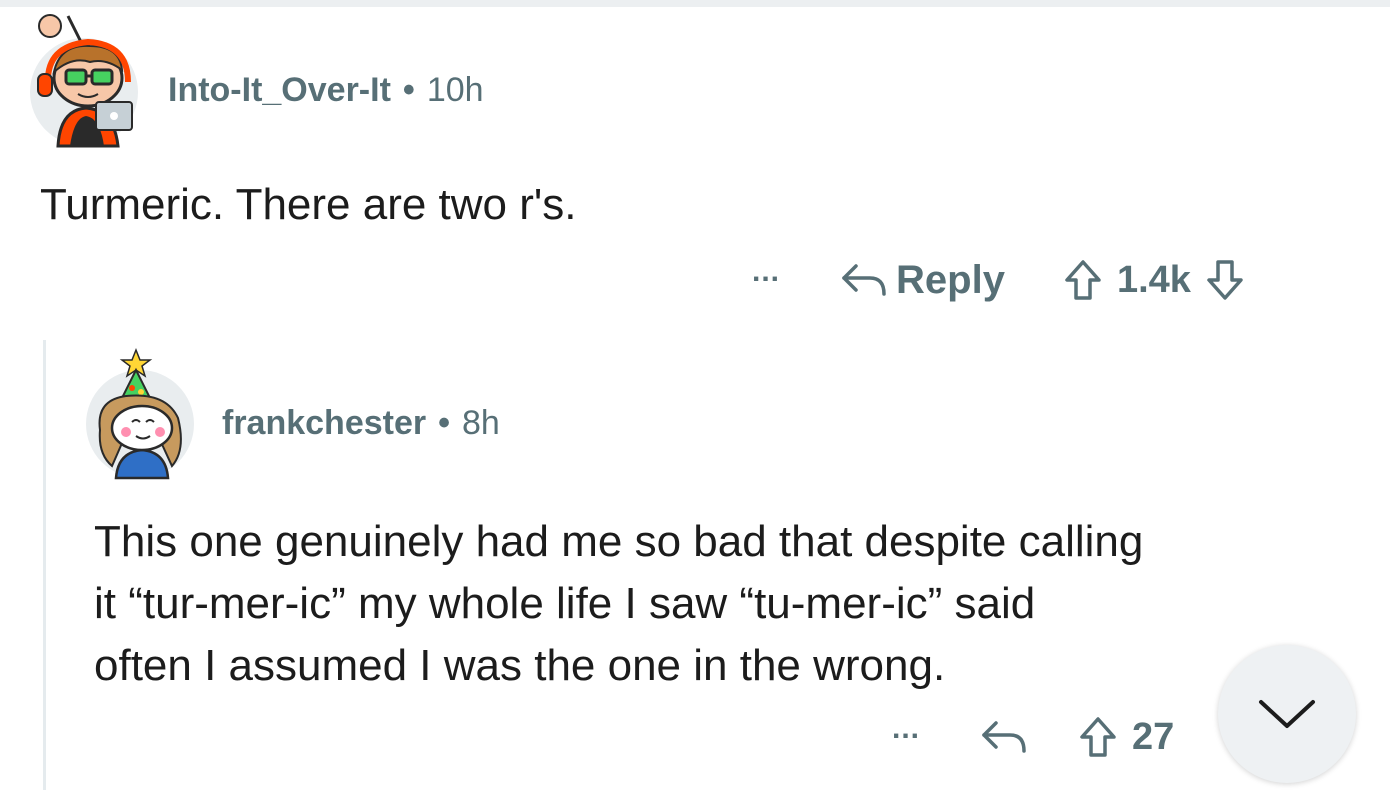  Describe the element at coordinates (455, 89) in the screenshot. I see `timestamp: 10h` at that location.